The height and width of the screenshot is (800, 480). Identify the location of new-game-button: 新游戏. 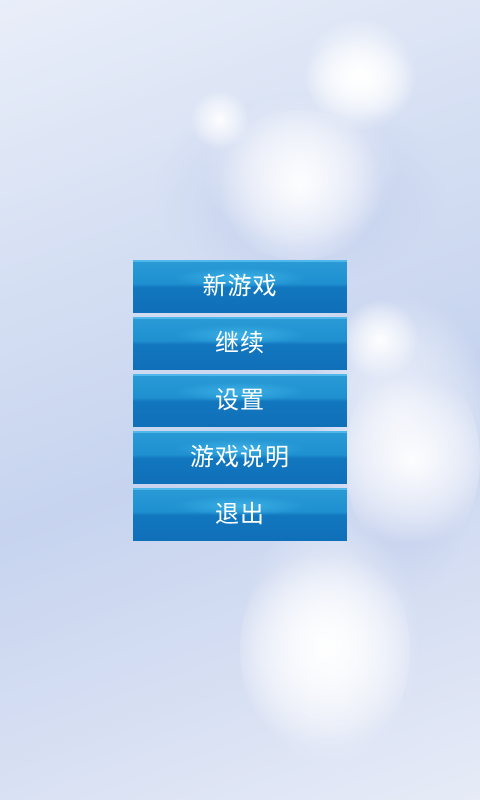
(240, 286).